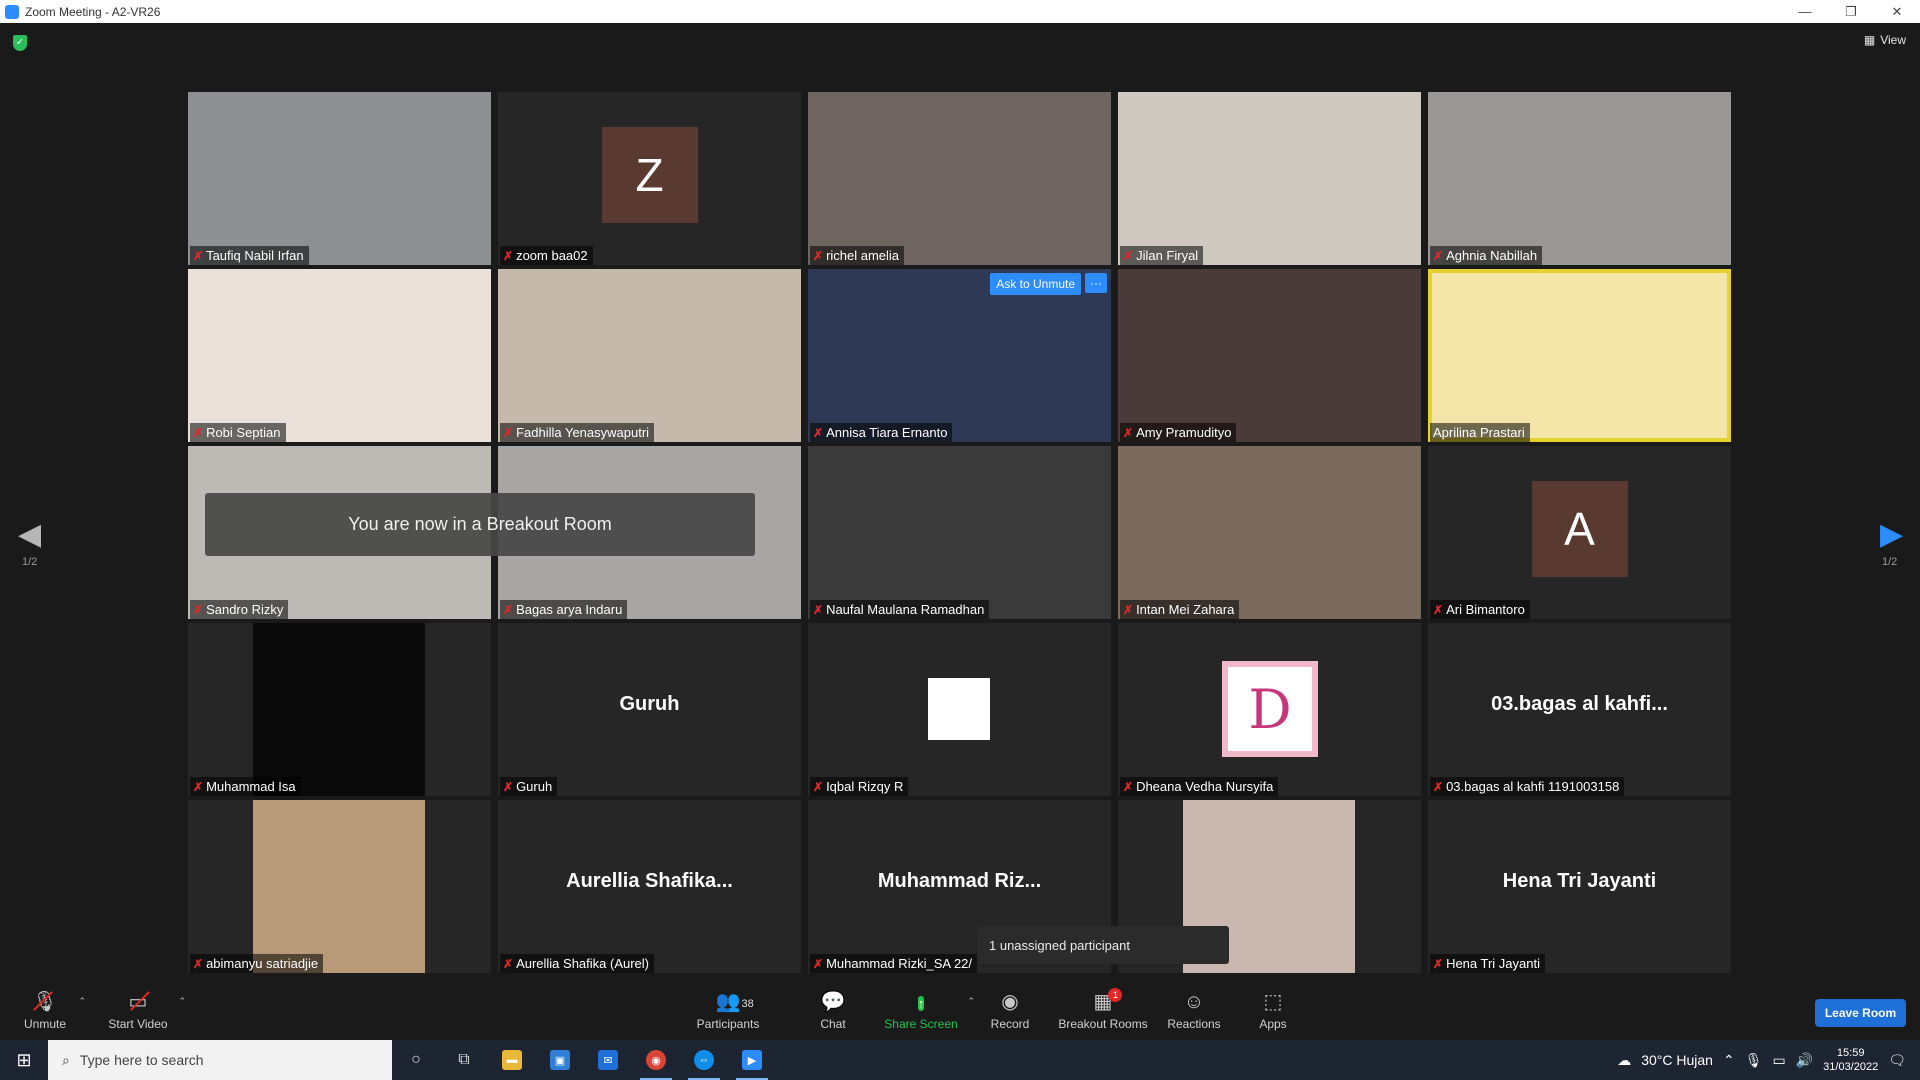 The image size is (1920, 1080). Describe the element at coordinates (1869, 40) in the screenshot. I see `grid-icon: ▦` at that location.